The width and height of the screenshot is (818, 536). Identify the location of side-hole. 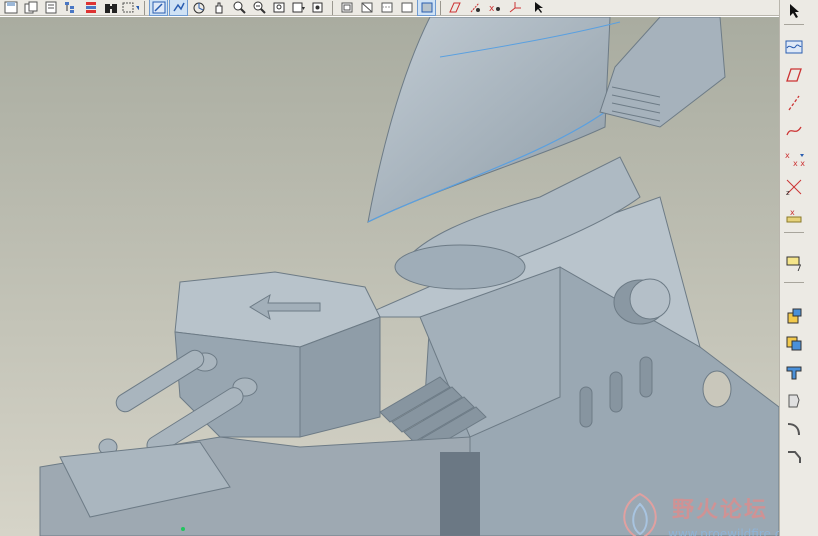
(717, 389).